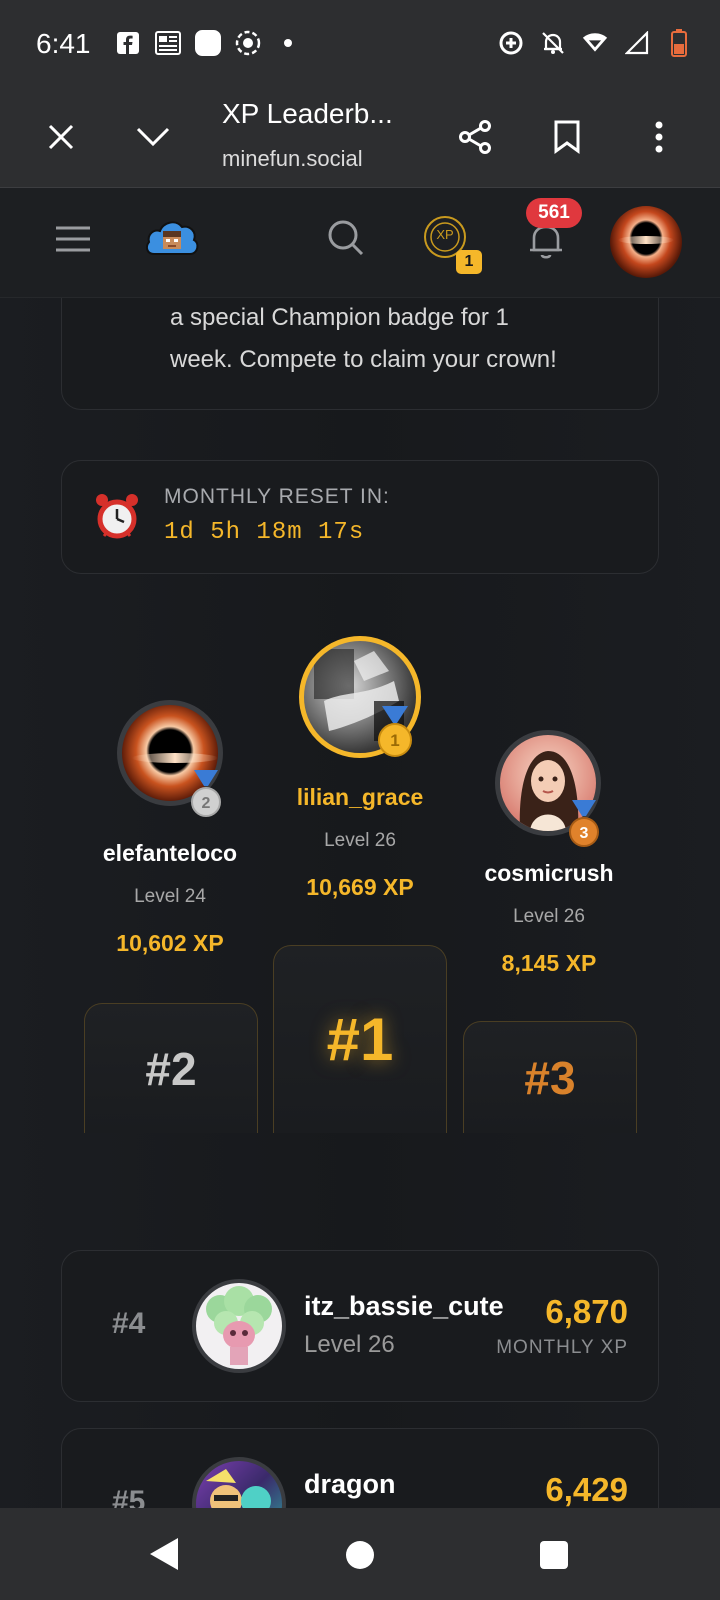 Image resolution: width=720 pixels, height=1600 pixels. Describe the element at coordinates (277, 496) in the screenshot. I see `reset-label: MONTHLY RESET IN:` at that location.